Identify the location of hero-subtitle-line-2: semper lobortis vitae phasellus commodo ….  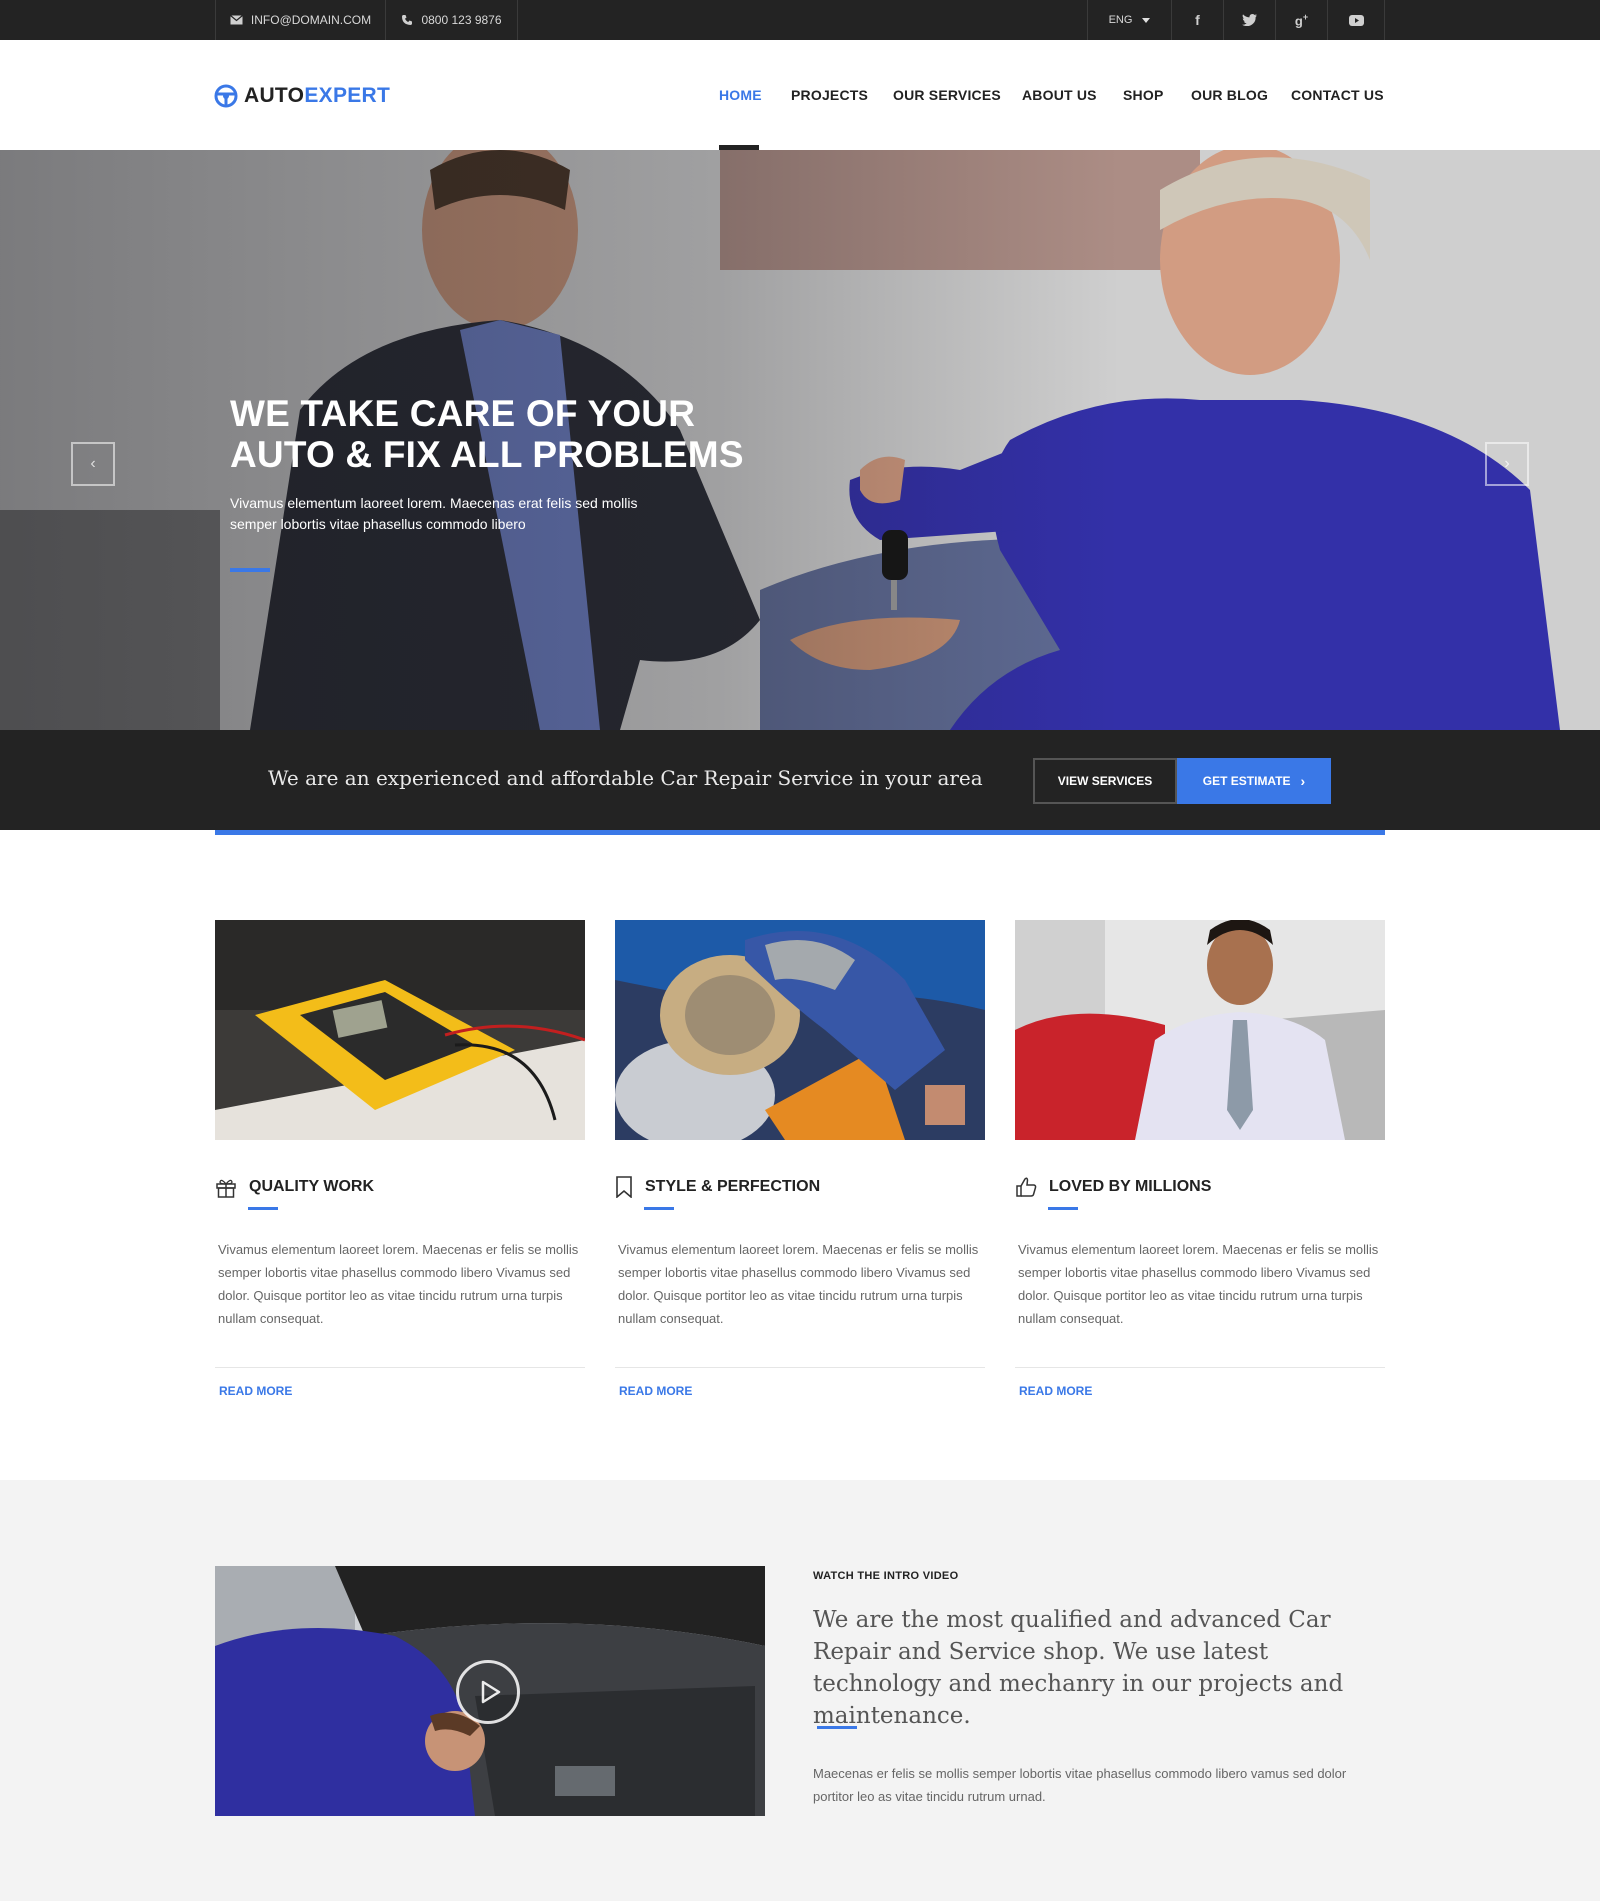
(378, 524).